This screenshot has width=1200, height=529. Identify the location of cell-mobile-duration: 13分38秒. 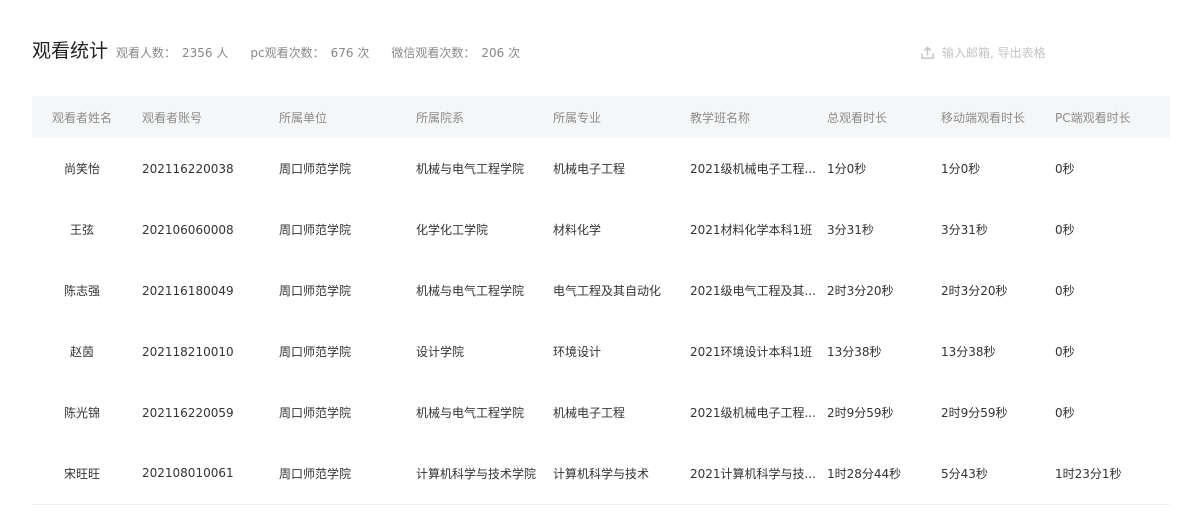
(968, 352).